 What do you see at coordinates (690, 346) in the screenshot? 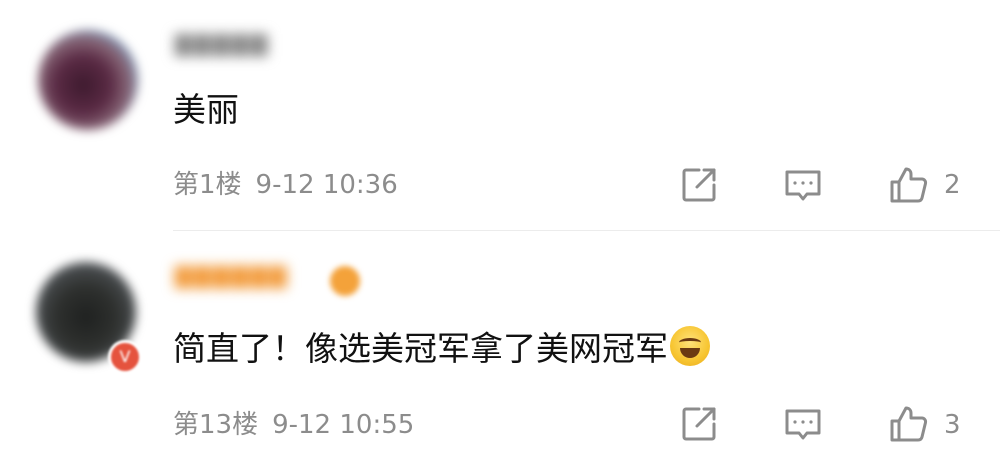
I see `laughing-emoji-icon` at bounding box center [690, 346].